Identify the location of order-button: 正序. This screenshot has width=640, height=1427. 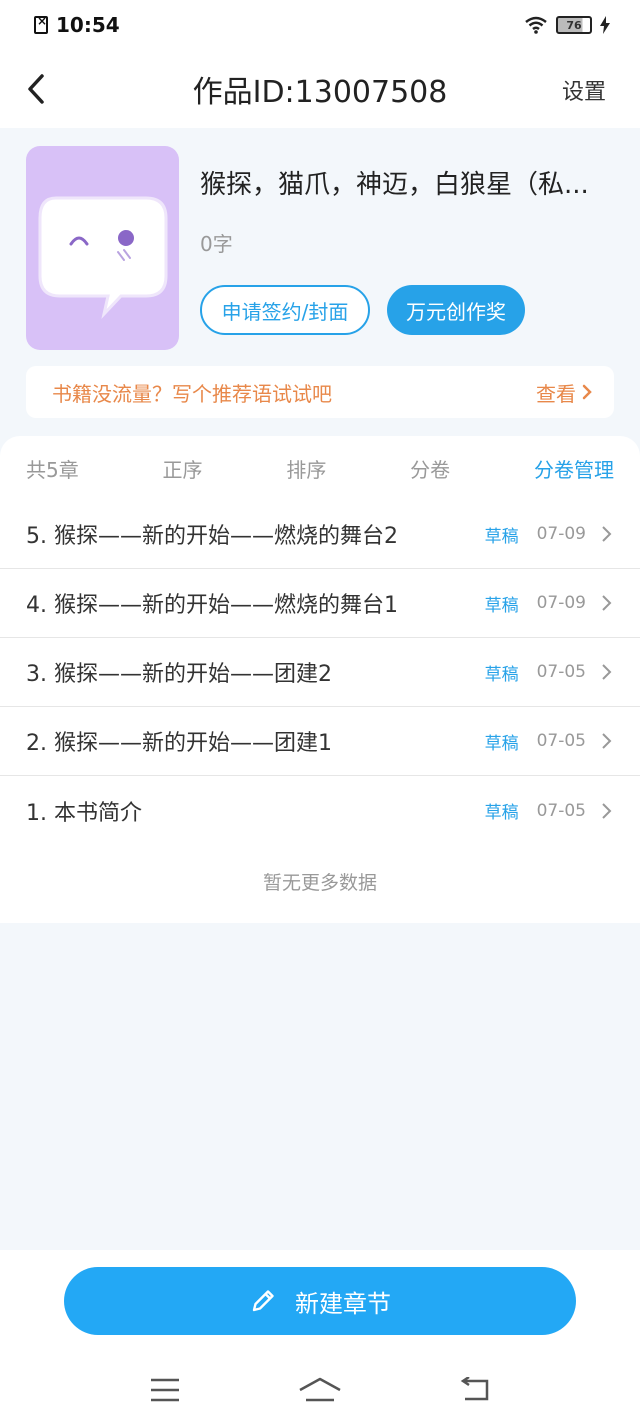
(183, 468).